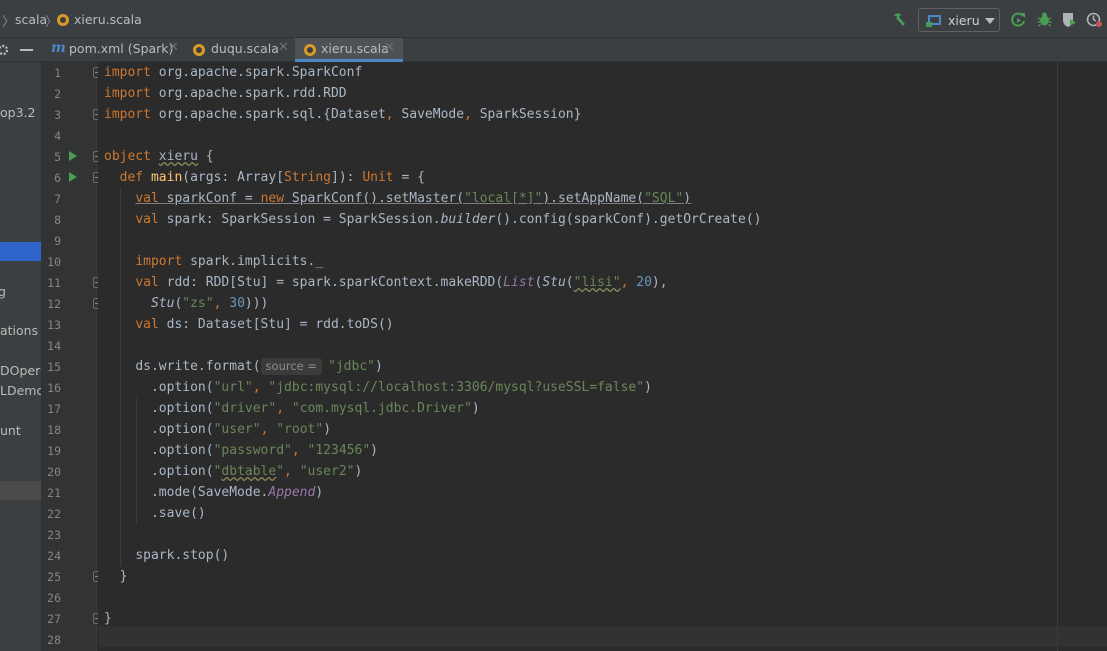 The height and width of the screenshot is (651, 1107). Describe the element at coordinates (57, 115) in the screenshot. I see `line-number: 3` at that location.